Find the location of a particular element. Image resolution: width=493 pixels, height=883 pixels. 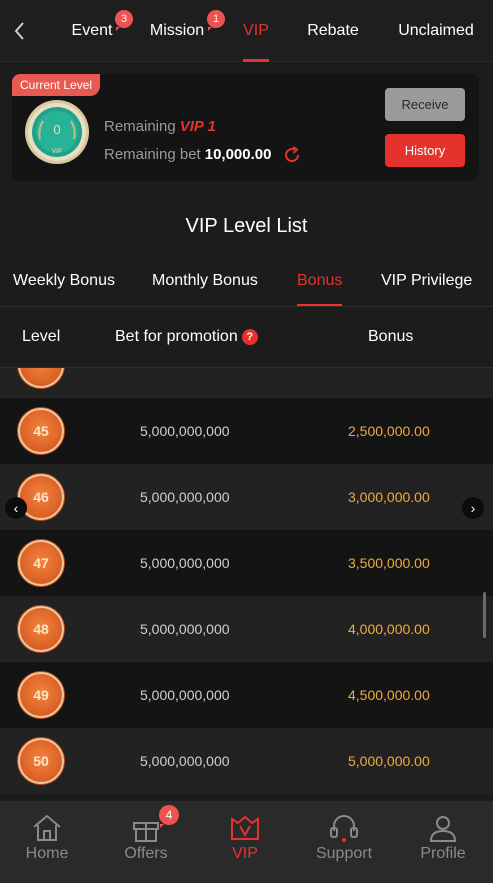

tab-mission: Mission 1 is located at coordinates (185, 31).